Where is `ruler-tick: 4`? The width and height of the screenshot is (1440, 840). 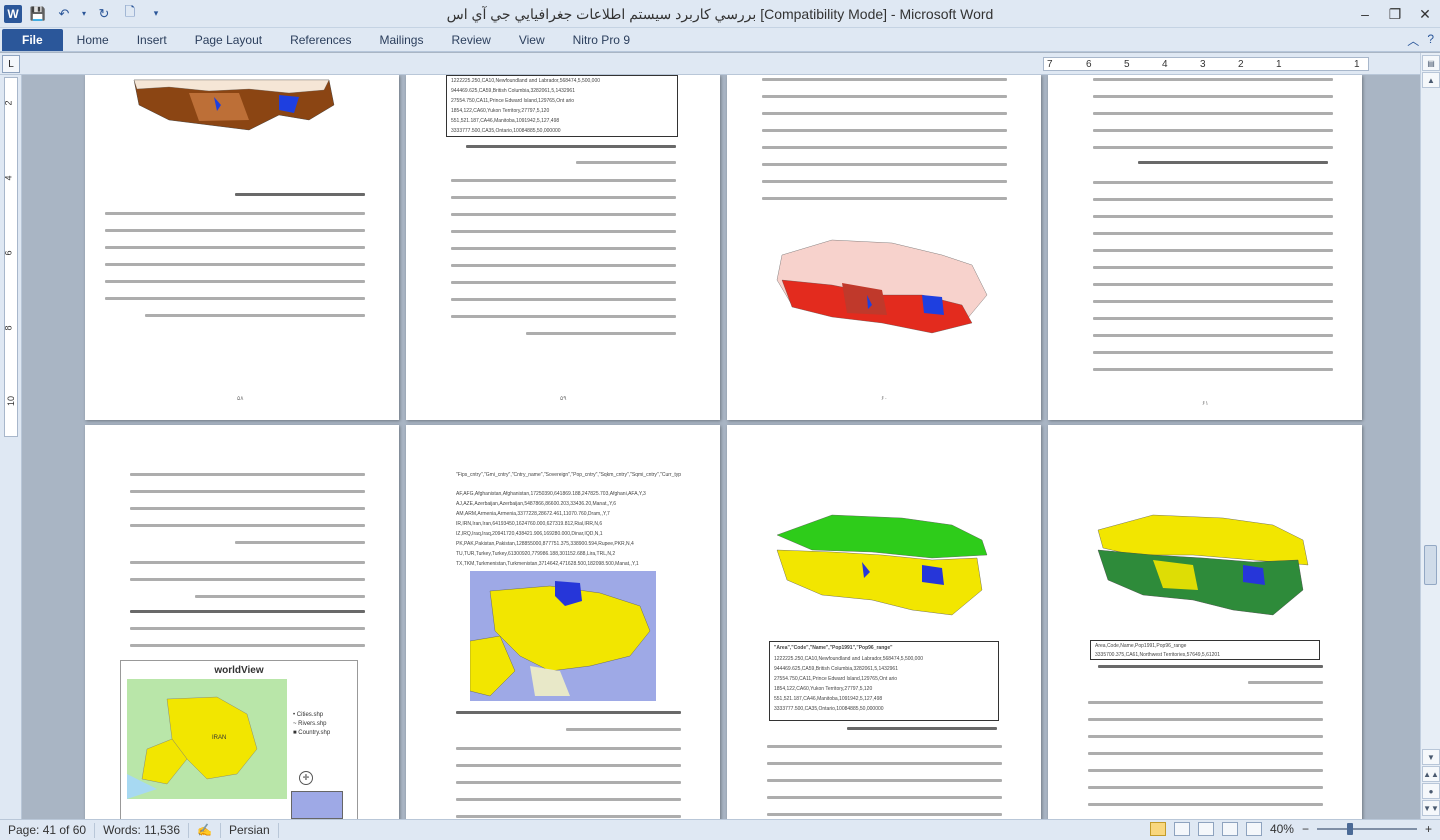
ruler-tick: 4 is located at coordinates (8, 178).